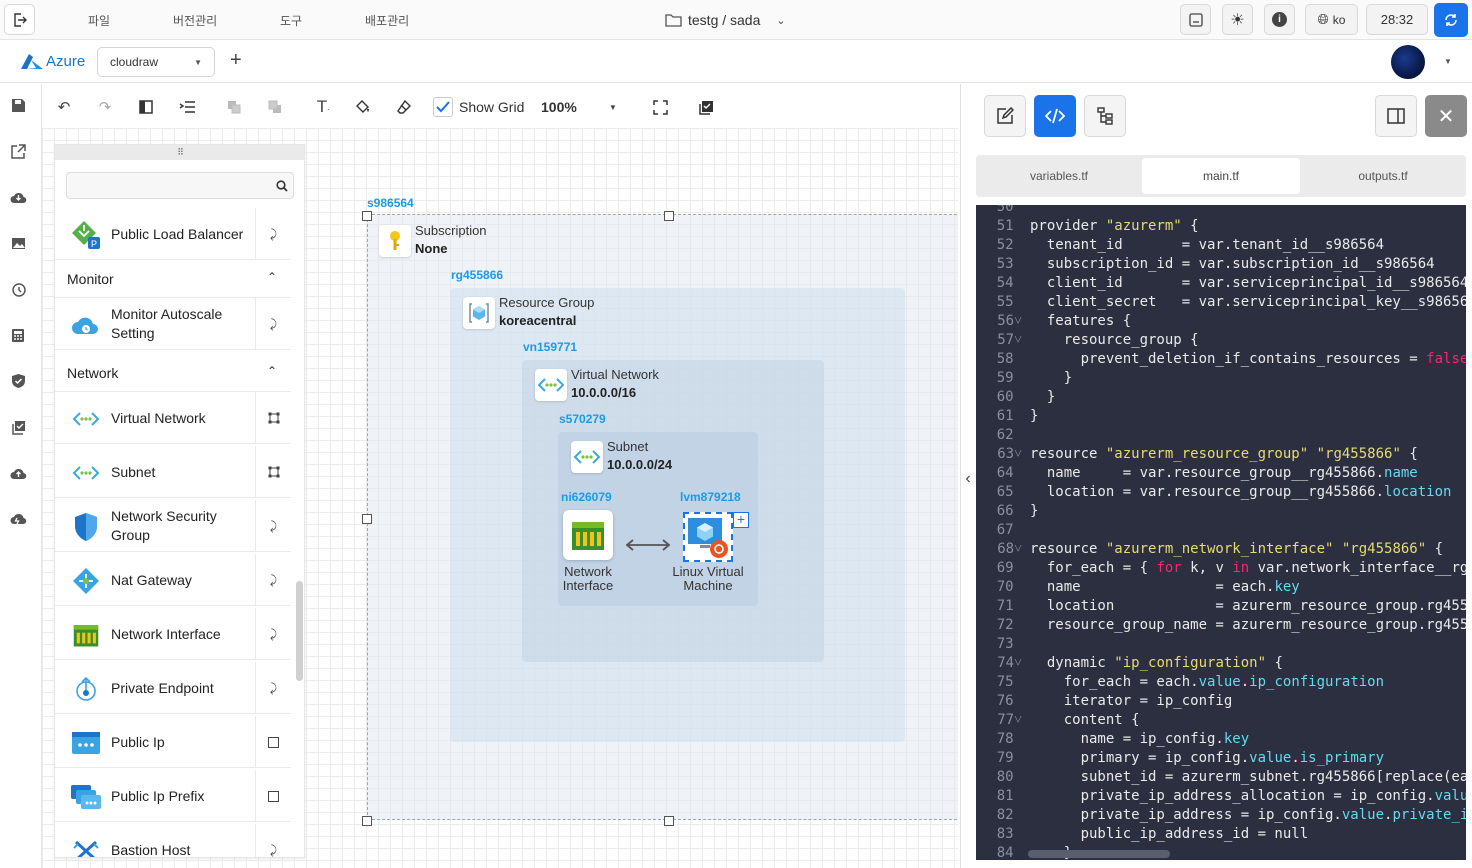 The width and height of the screenshot is (1472, 868). Describe the element at coordinates (1207, 492) in the screenshot. I see `code-token: location = var.resource_group__rg455866.` at that location.